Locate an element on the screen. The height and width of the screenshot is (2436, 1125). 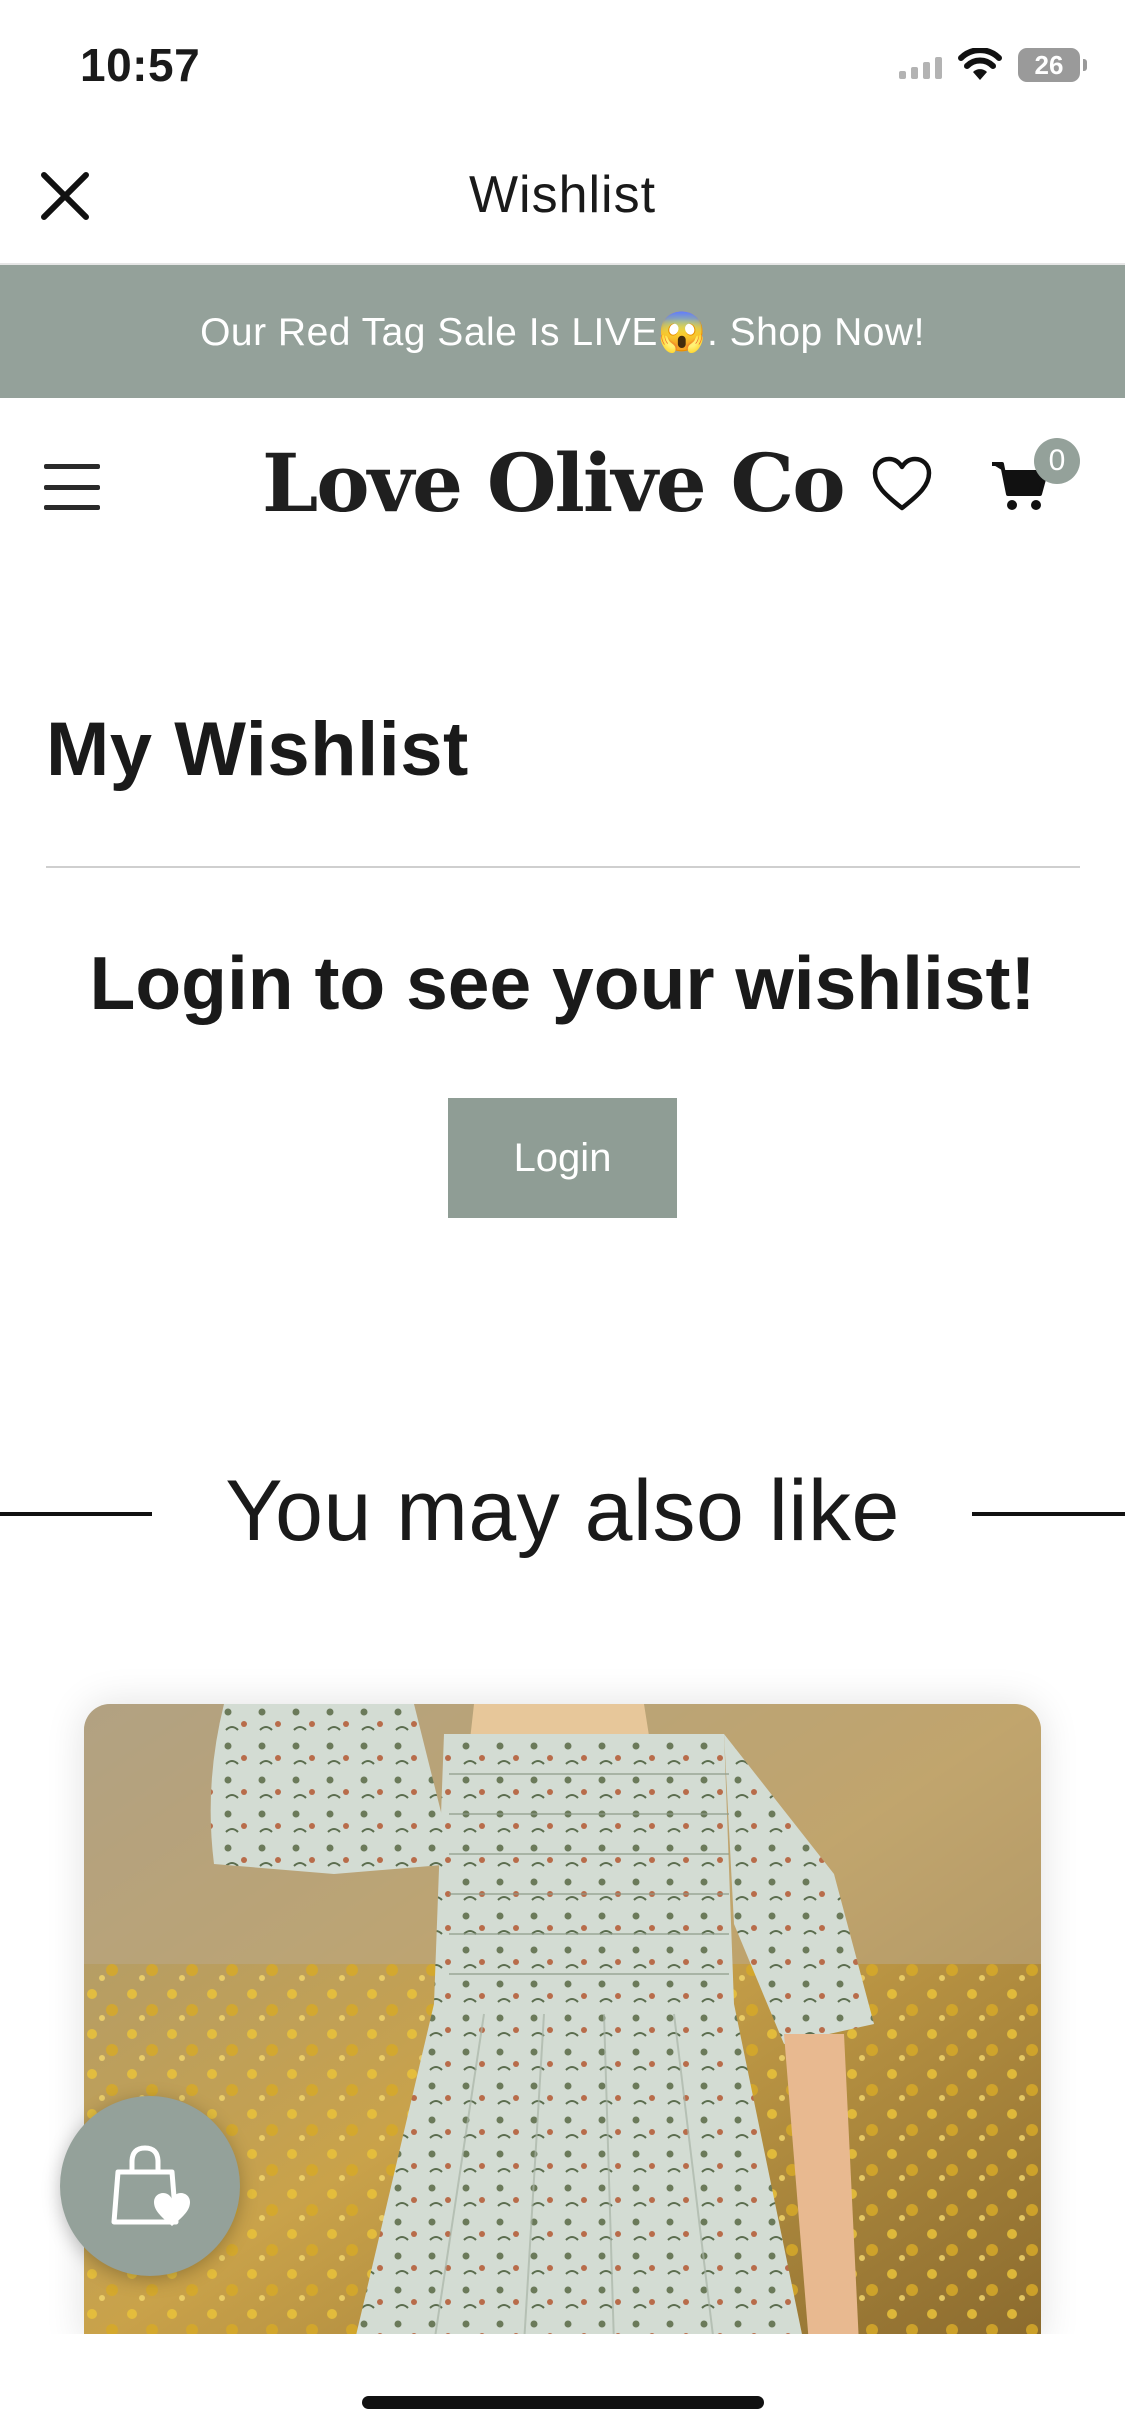
promo-banner: Our Red Tag Sale Is LIVE😱. Shop Now! is located at coordinates (562, 331).